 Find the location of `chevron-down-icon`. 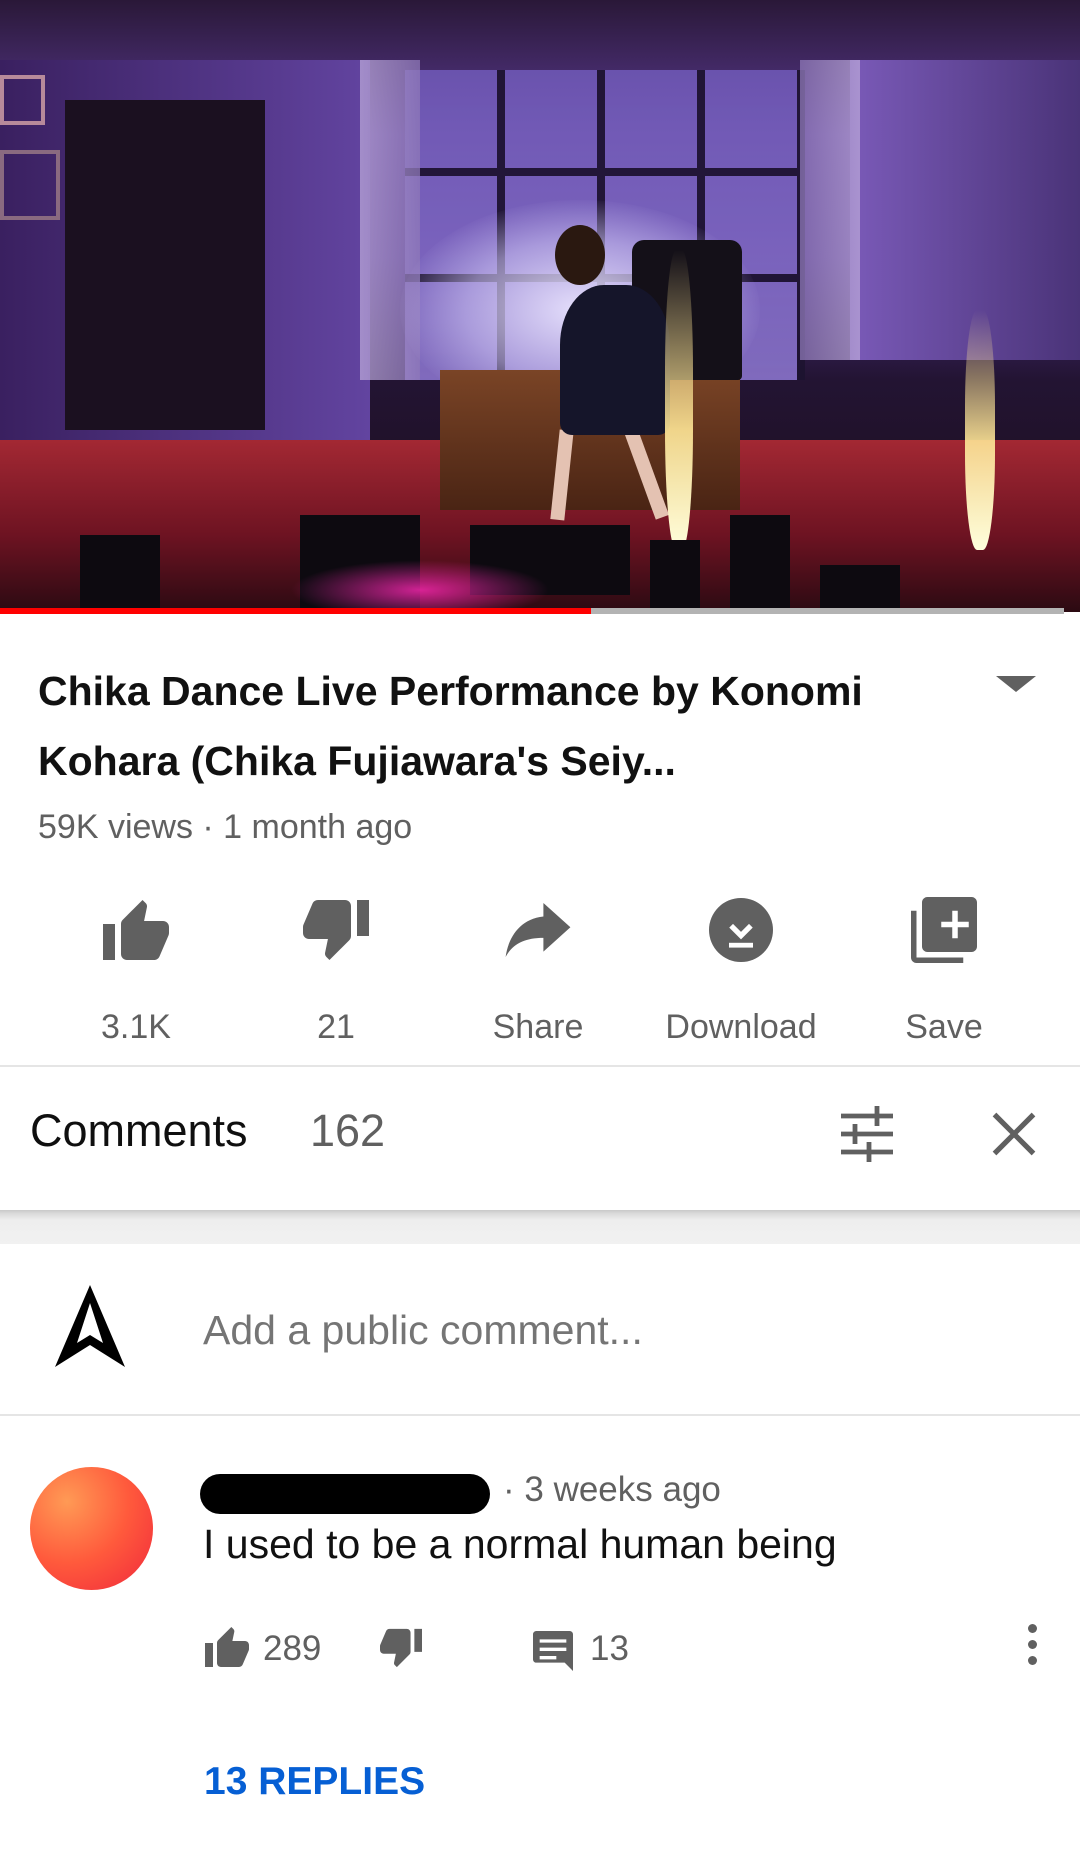

chevron-down-icon is located at coordinates (1016, 684).